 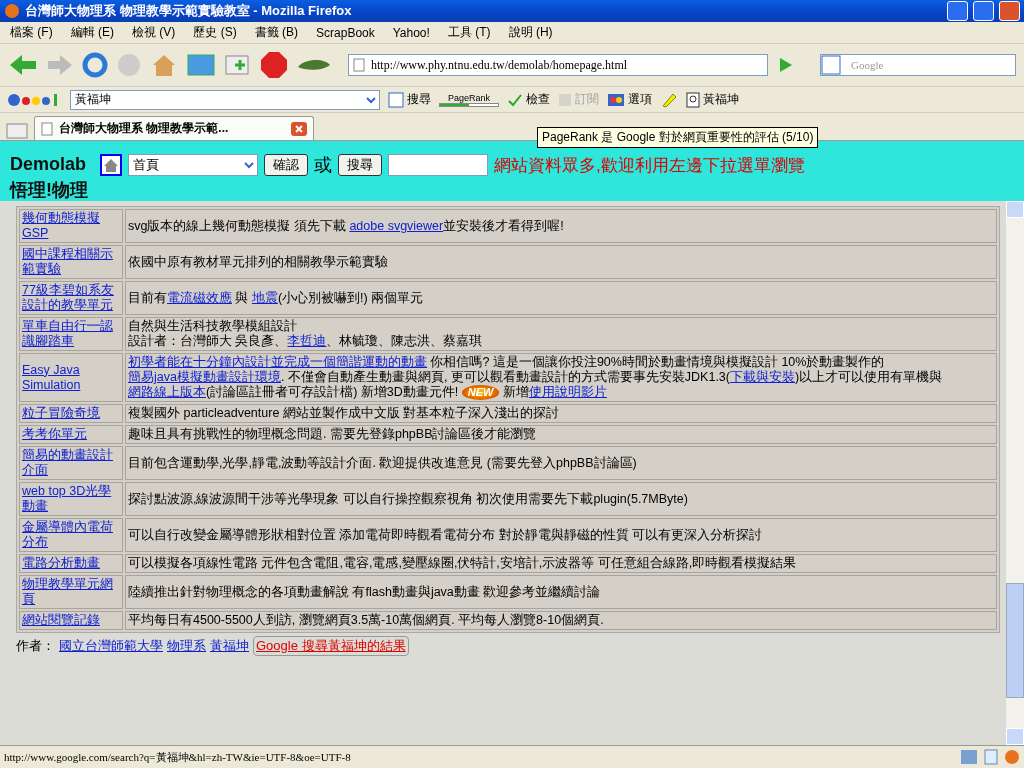 I want to click on maximize-button, so click(x=983, y=11).